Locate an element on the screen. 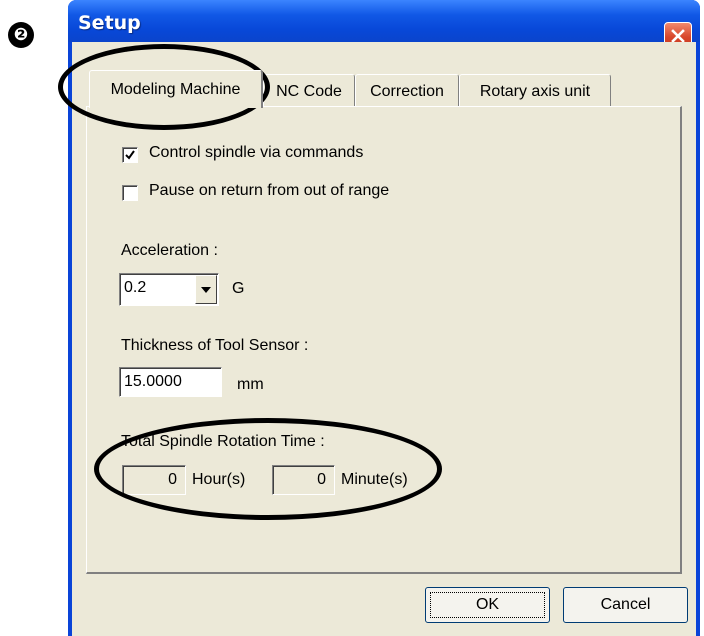  acceleration-value: 0.2 is located at coordinates (135, 287).